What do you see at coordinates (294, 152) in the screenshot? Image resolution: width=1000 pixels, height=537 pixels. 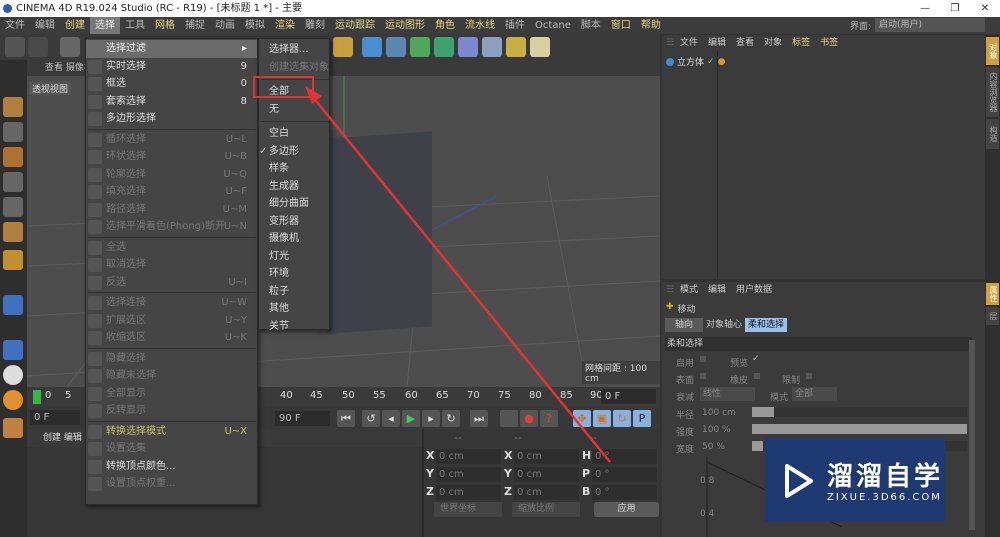 I see `submenu-item: ✓ 多边形` at bounding box center [294, 152].